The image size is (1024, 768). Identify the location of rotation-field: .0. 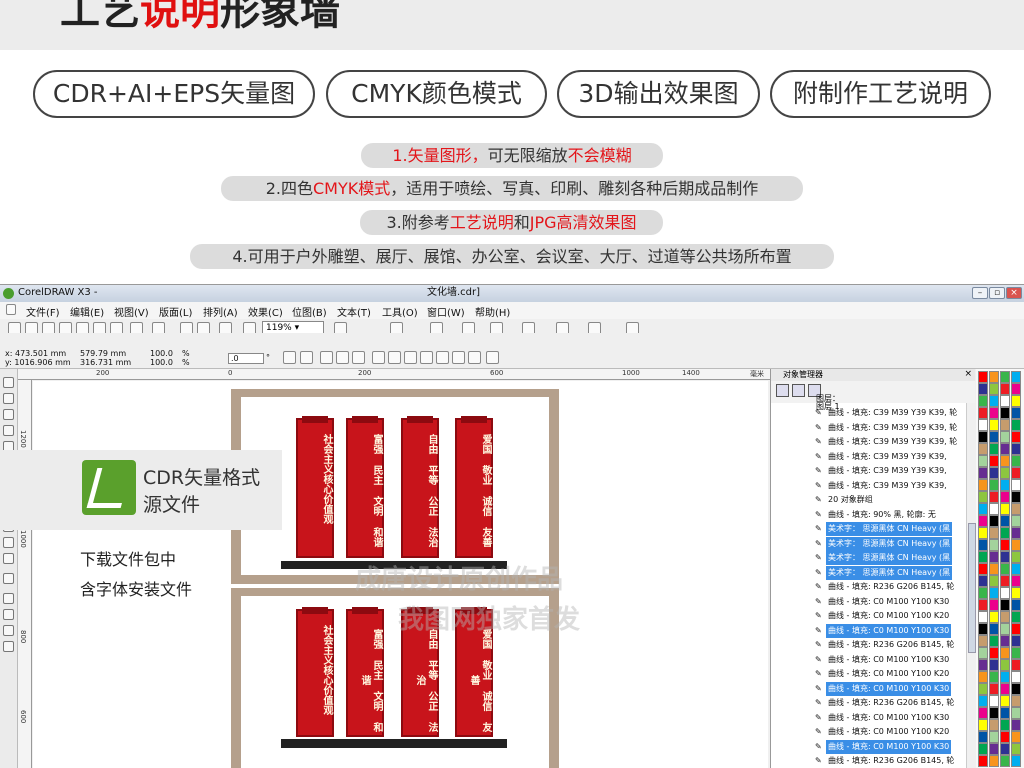
(246, 358).